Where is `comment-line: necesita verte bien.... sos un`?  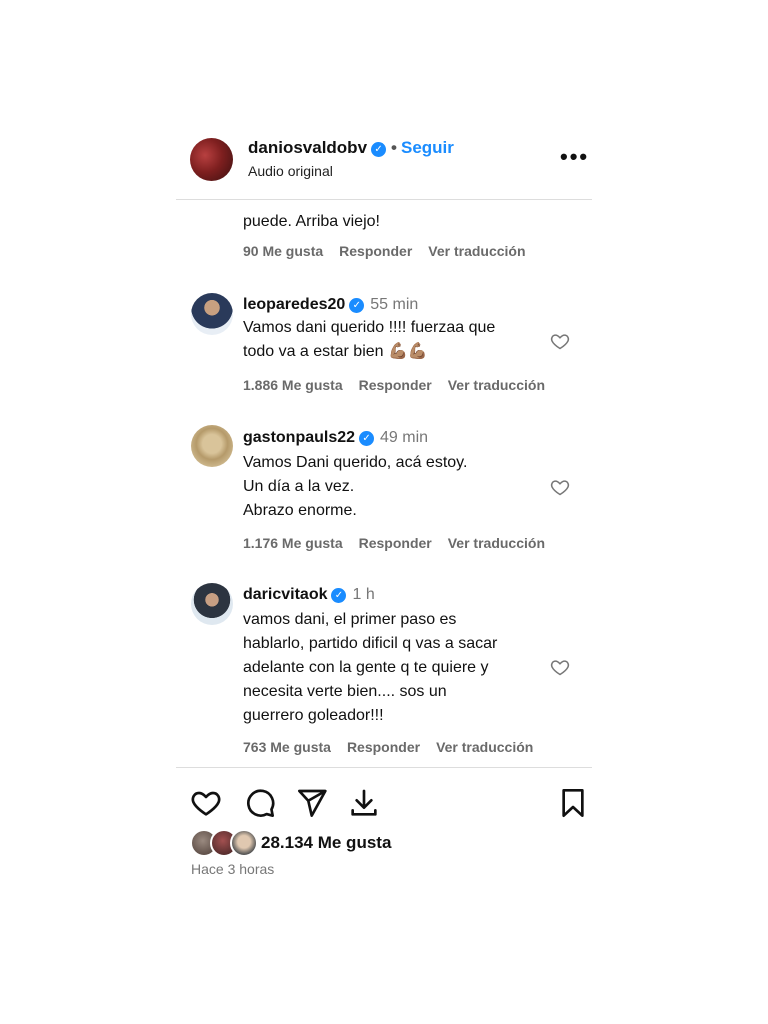
comment-line: necesita verte bien.... sos un is located at coordinates (345, 691).